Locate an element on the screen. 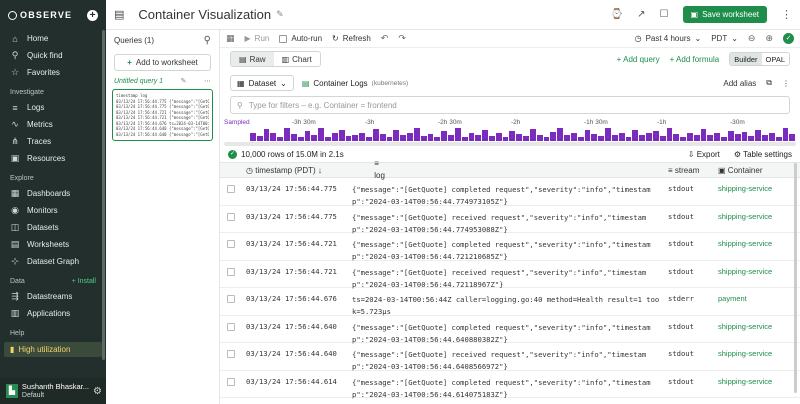 The width and height of the screenshot is (800, 404). dataset-selector: ▤ Container Logs (kubernetes) is located at coordinates (355, 83).